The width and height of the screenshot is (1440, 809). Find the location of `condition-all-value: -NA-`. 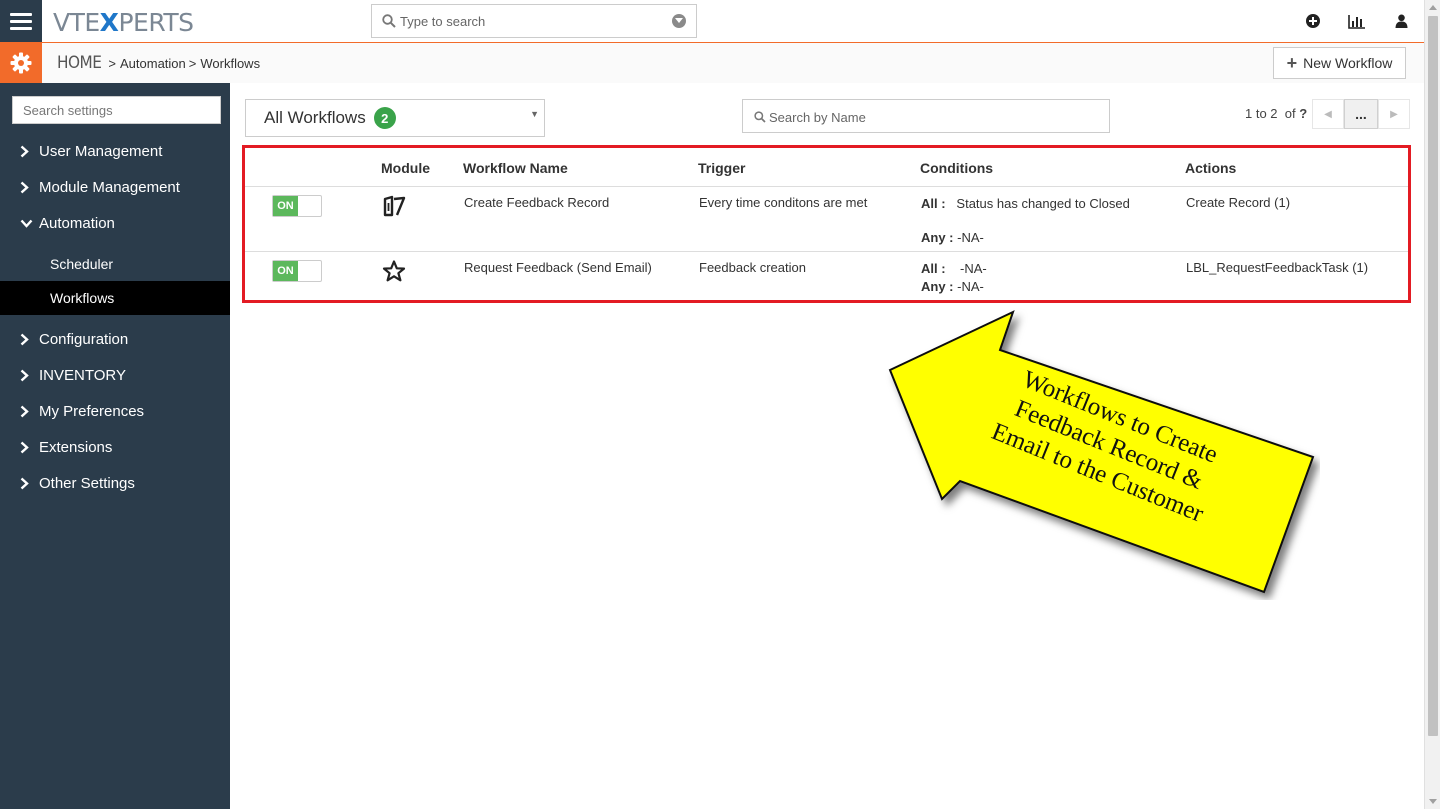

condition-all-value: -NA- is located at coordinates (973, 268).